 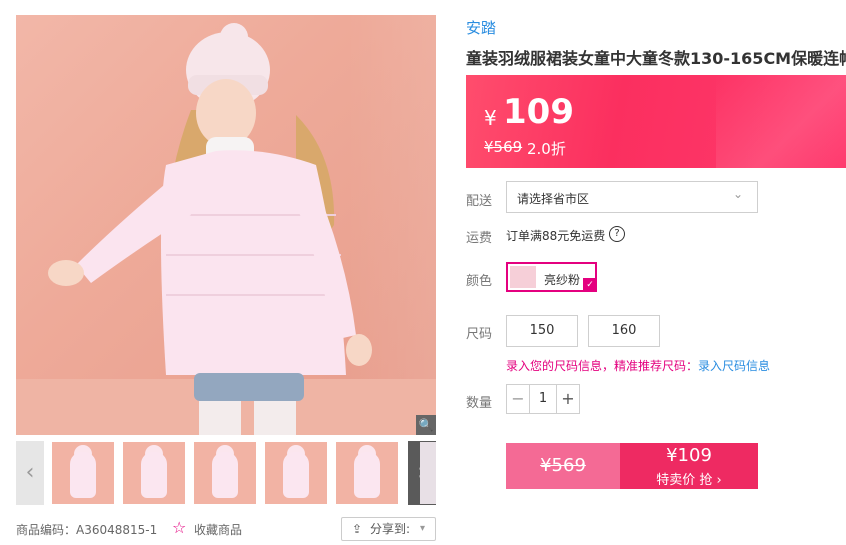 I want to click on share-label: 分享到:, so click(x=390, y=529).